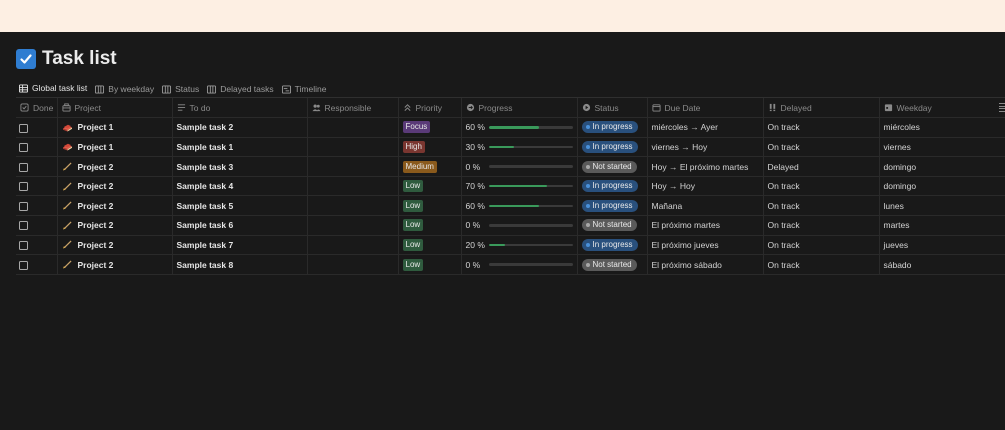 This screenshot has height=430, width=1005. Describe the element at coordinates (430, 127) in the screenshot. I see `priority-cell: Focus` at that location.